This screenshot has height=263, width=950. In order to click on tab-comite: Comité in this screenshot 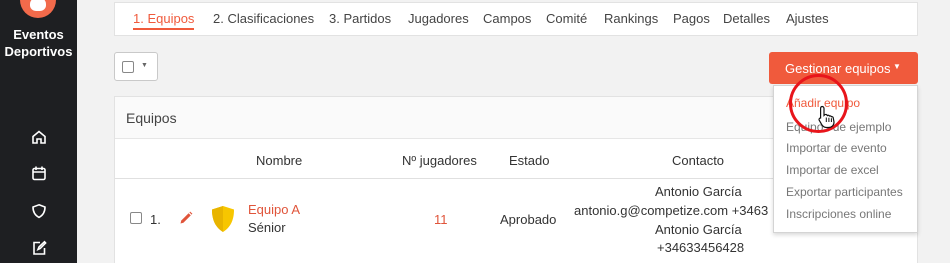, I will do `click(566, 18)`.